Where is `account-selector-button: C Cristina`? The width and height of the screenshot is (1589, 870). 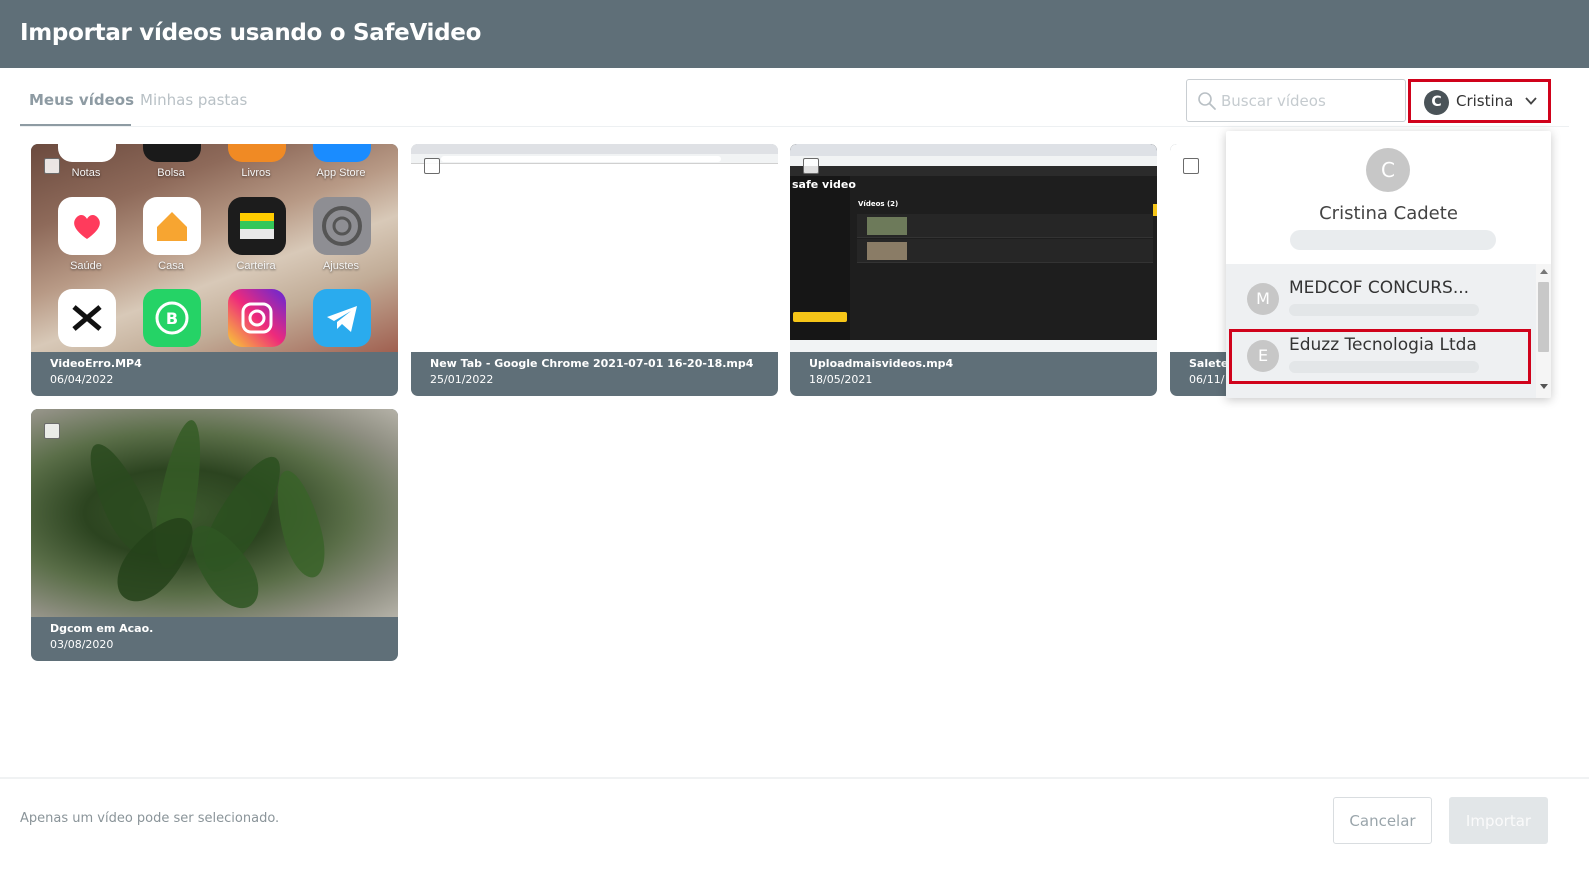 account-selector-button: C Cristina is located at coordinates (1479, 101).